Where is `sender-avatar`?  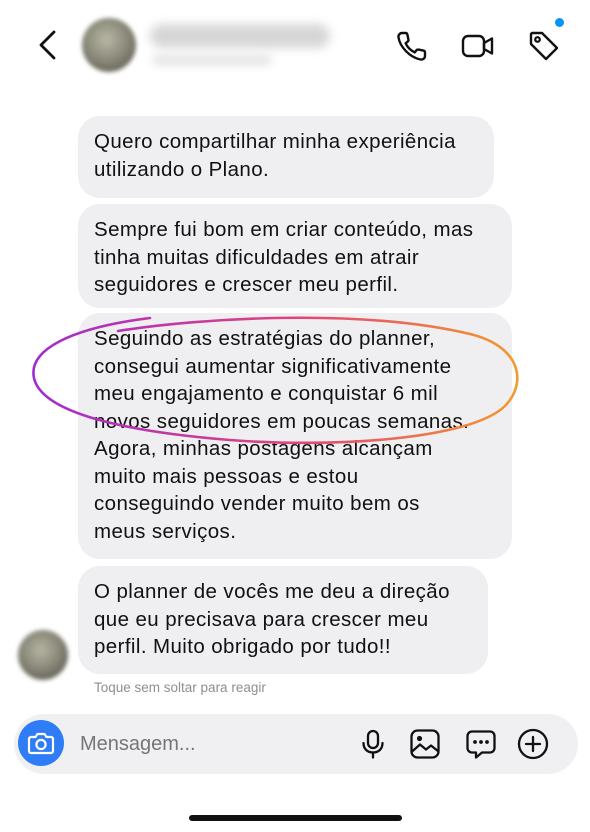
sender-avatar is located at coordinates (43, 655).